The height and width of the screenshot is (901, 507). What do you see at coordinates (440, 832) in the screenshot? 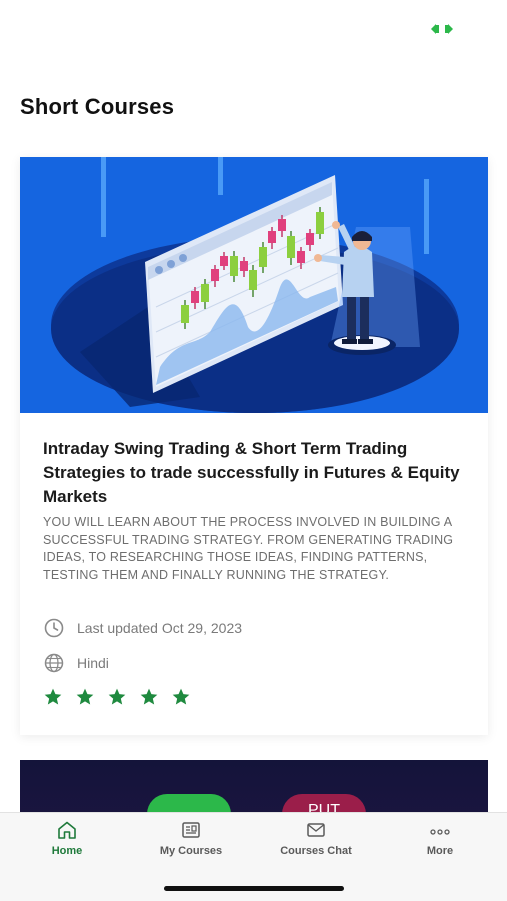
I see `more-dots-icon` at bounding box center [440, 832].